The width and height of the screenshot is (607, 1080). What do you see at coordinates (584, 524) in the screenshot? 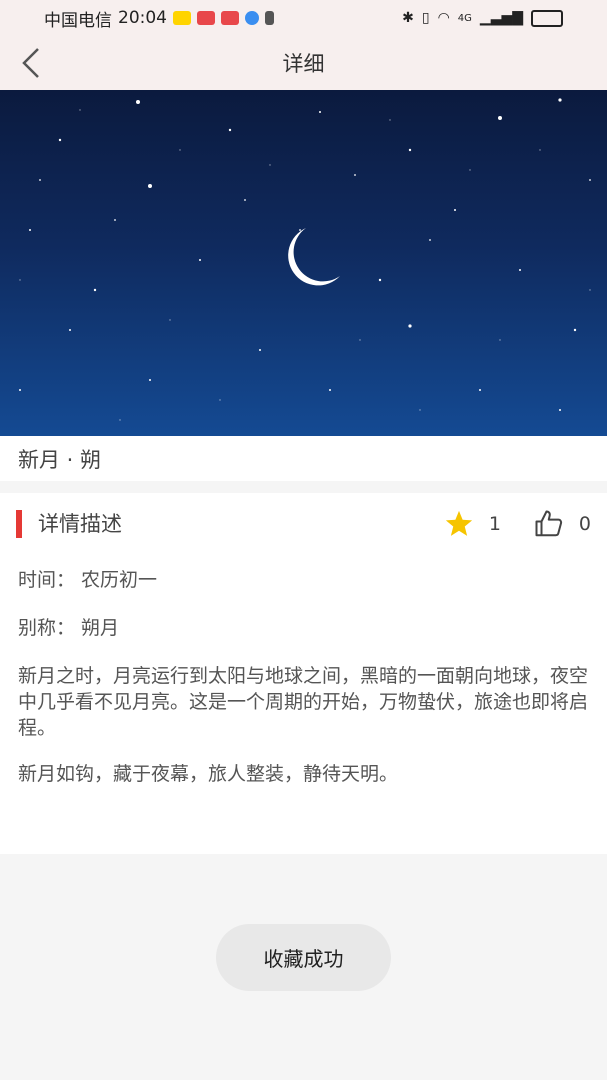
I see `like-count: 0` at bounding box center [584, 524].